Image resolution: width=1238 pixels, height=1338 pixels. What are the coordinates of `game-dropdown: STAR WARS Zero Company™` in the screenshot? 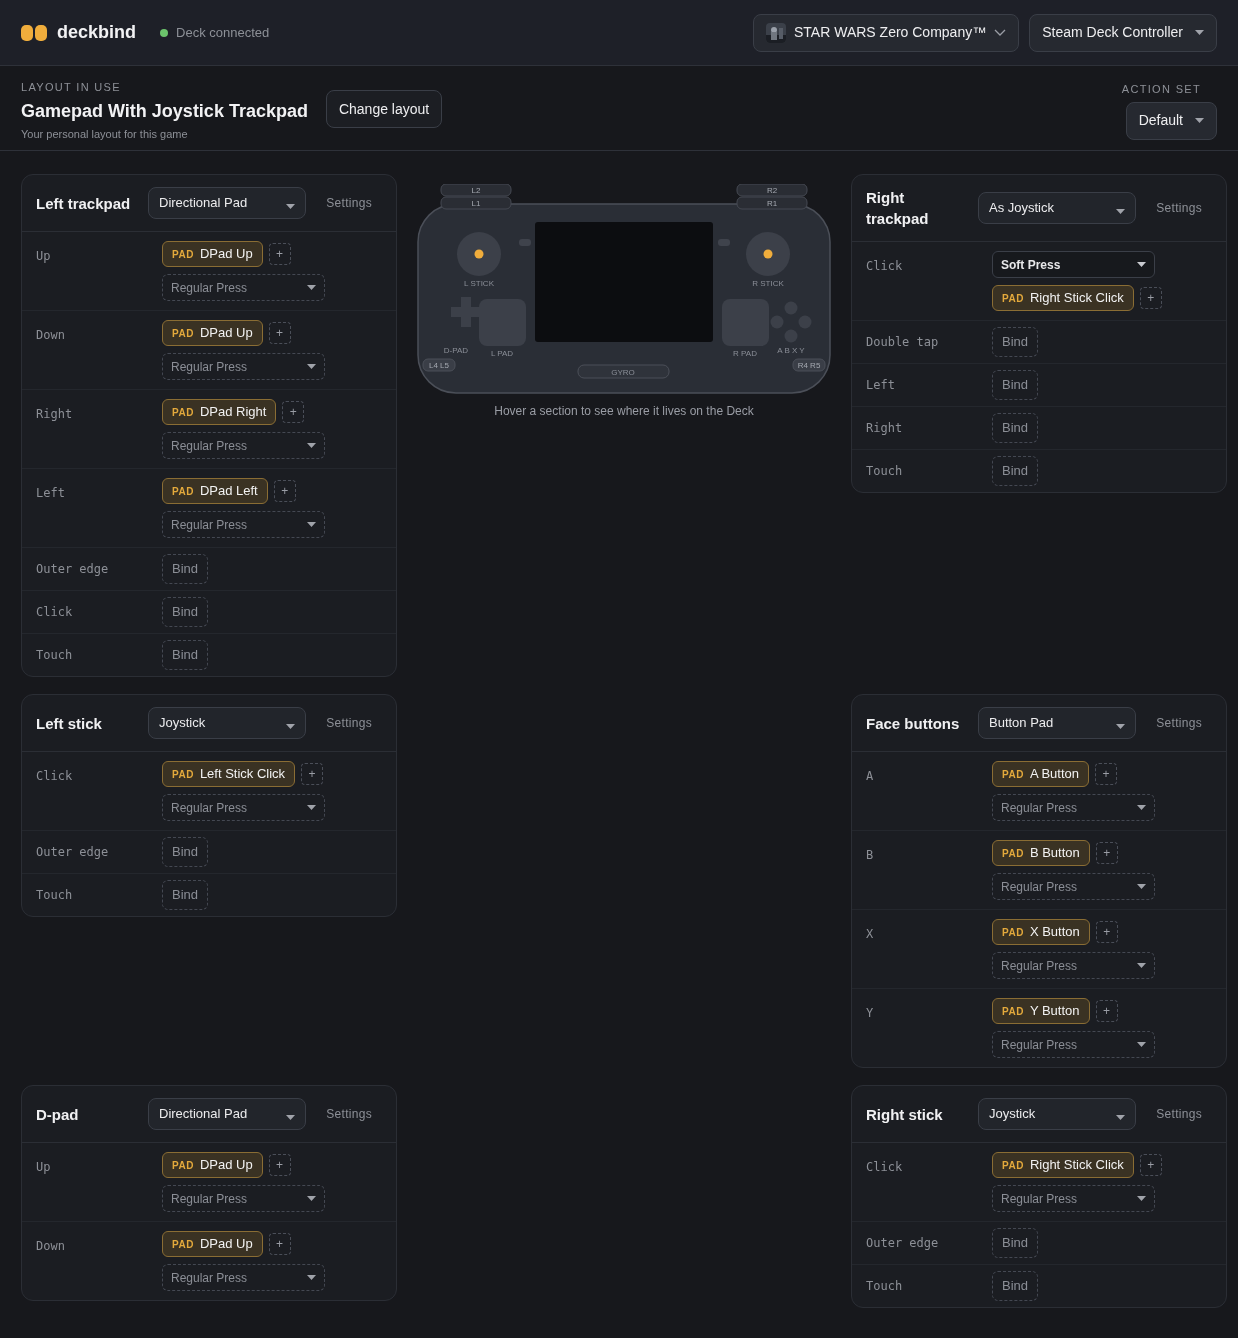 It's located at (886, 32).